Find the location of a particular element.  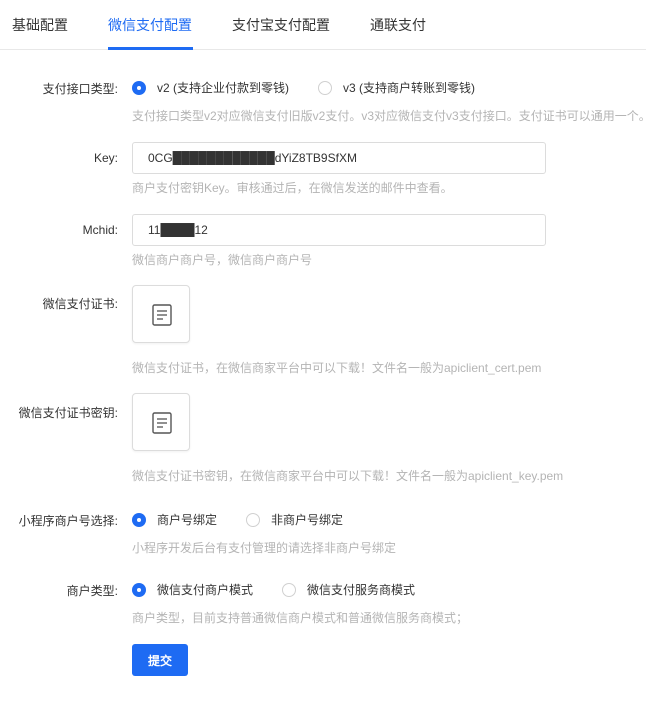

radio-label: 微信支付商户模式 is located at coordinates (205, 590).